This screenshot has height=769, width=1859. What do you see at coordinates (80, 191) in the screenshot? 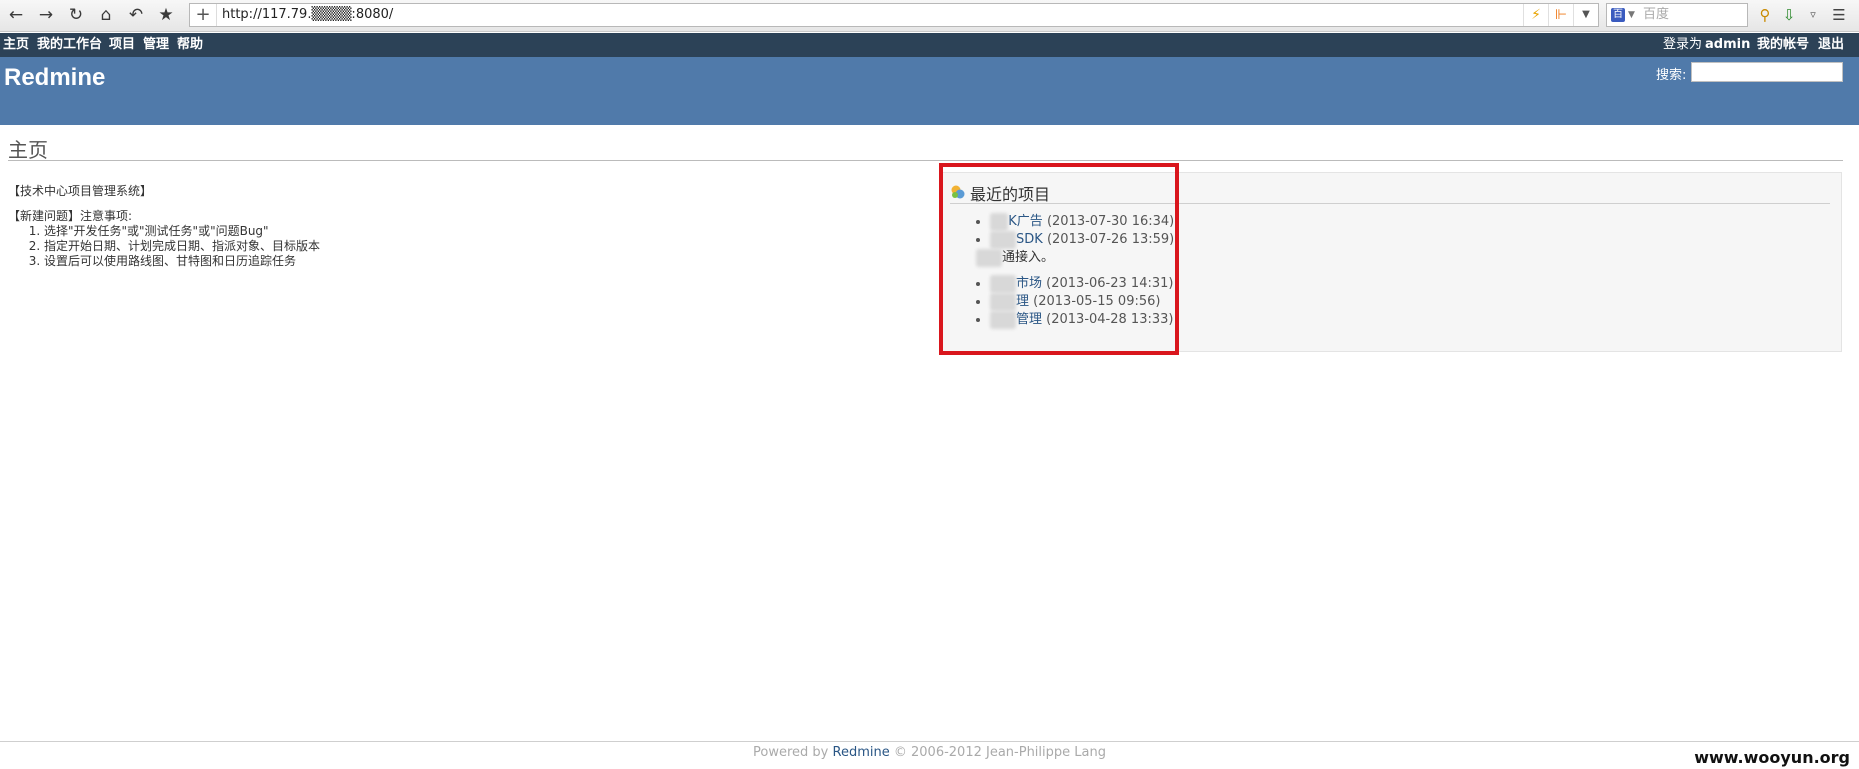
I see `welcome-title: 【技术中心项目管理系统】` at bounding box center [80, 191].